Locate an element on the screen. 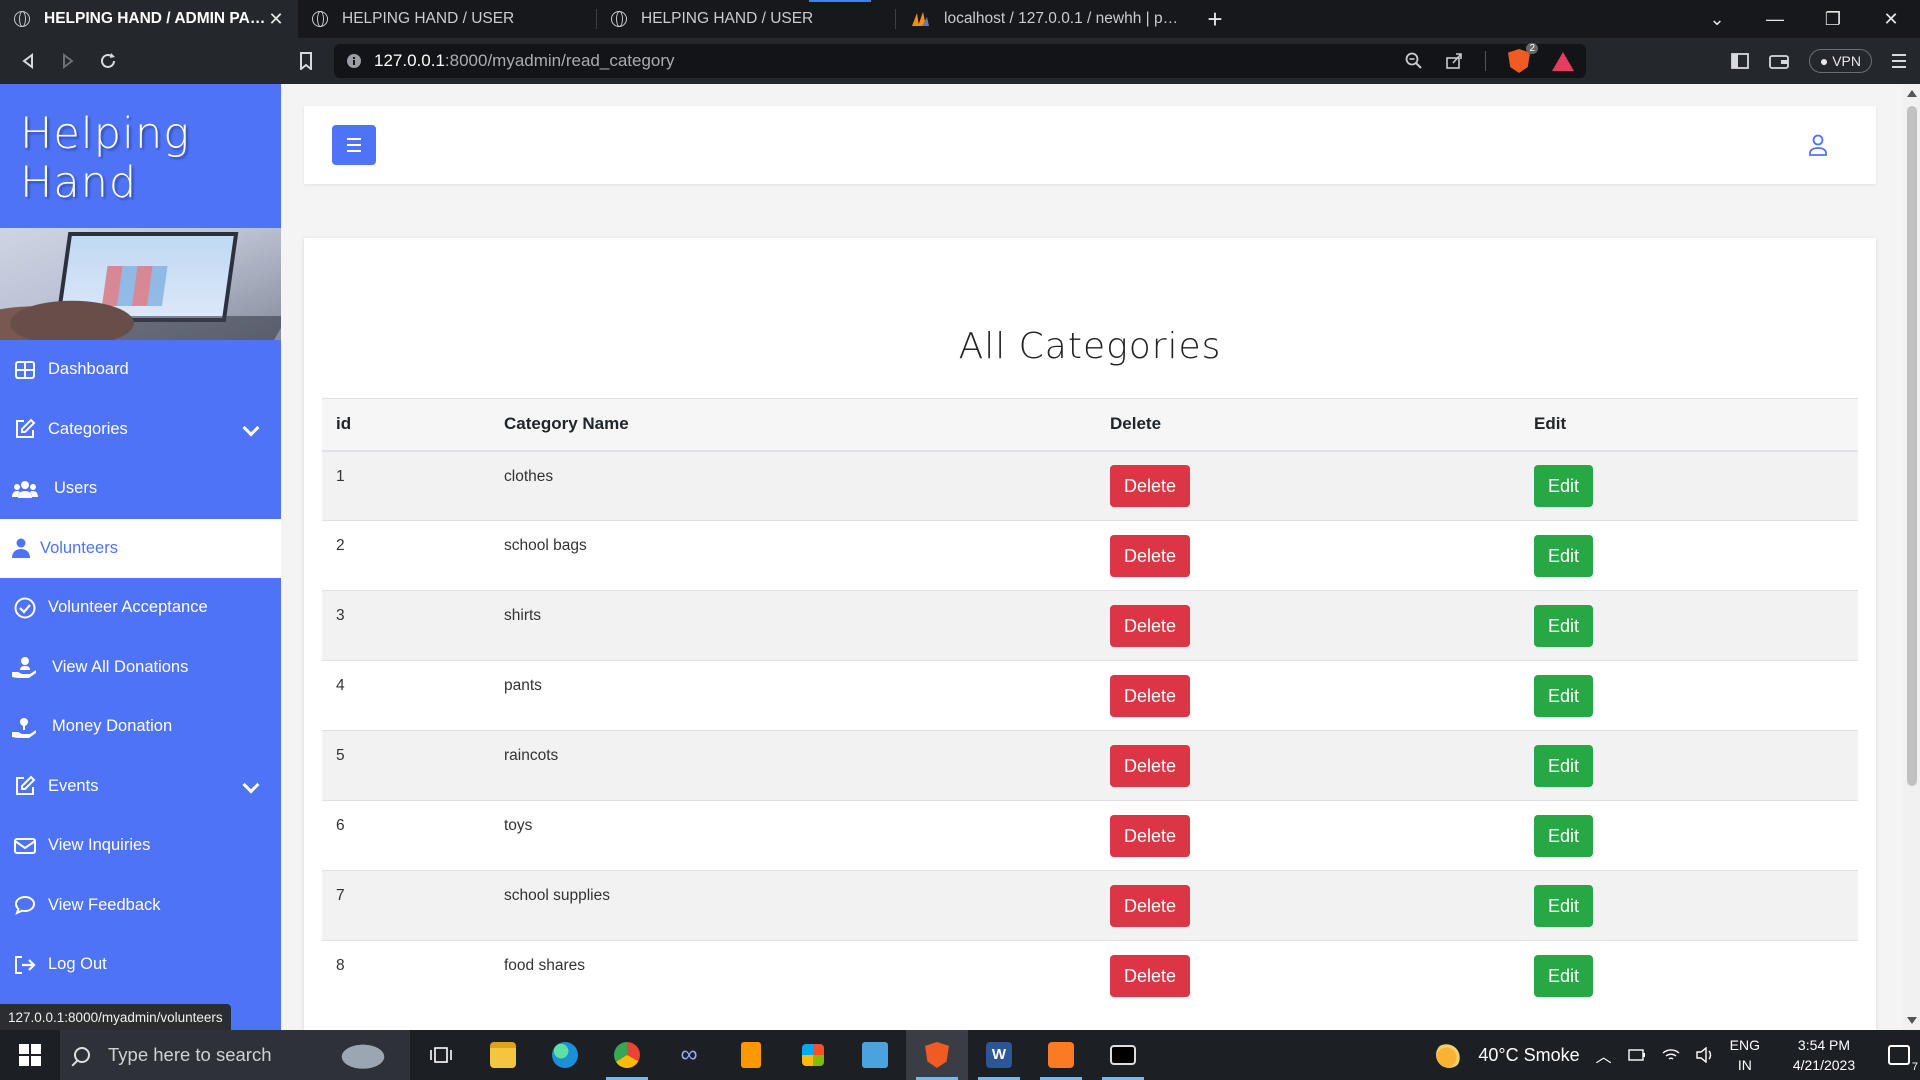 Image resolution: width=1920 pixels, height=1080 pixels. wallet-icon is located at coordinates (1778, 61).